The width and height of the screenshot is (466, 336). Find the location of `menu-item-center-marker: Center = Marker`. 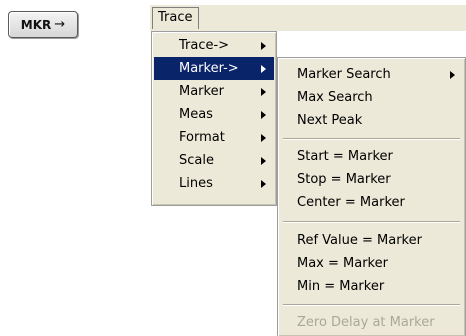

menu-item-center-marker: Center = Marker is located at coordinates (371, 202).